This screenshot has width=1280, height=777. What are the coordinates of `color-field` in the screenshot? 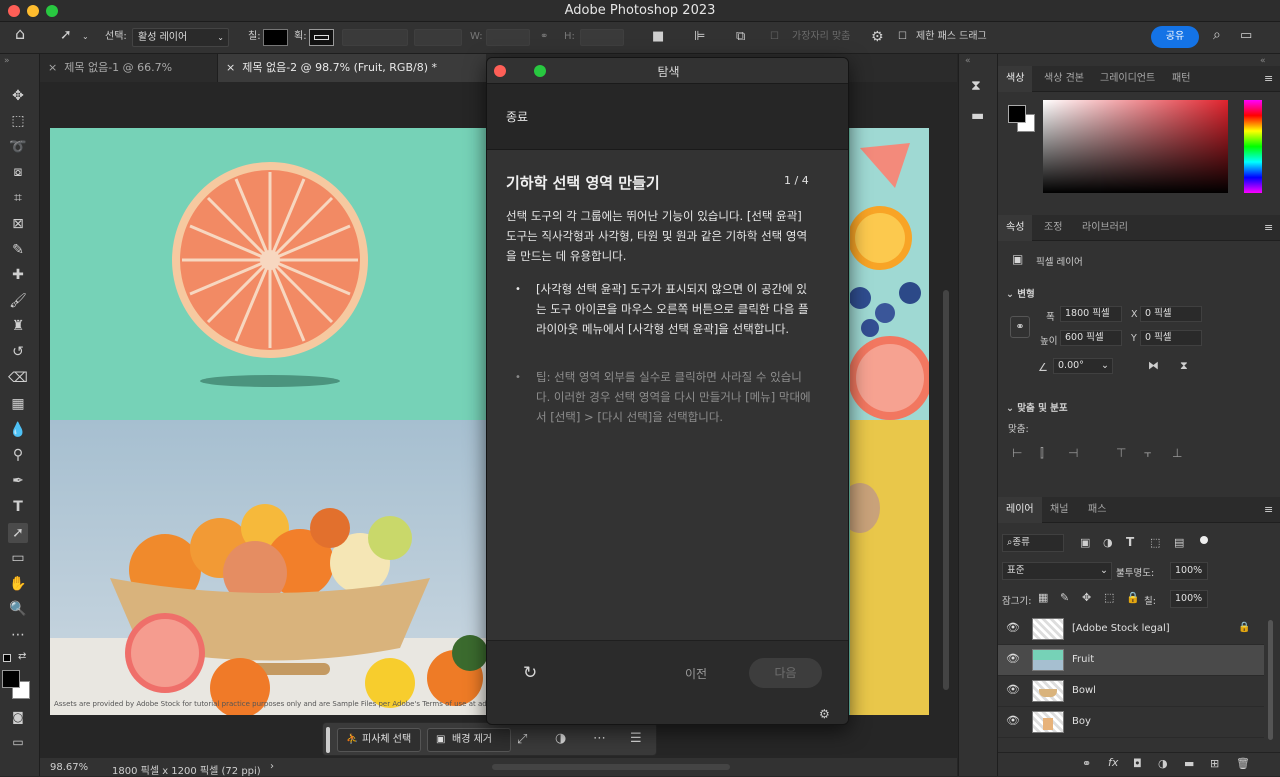 It's located at (1135, 146).